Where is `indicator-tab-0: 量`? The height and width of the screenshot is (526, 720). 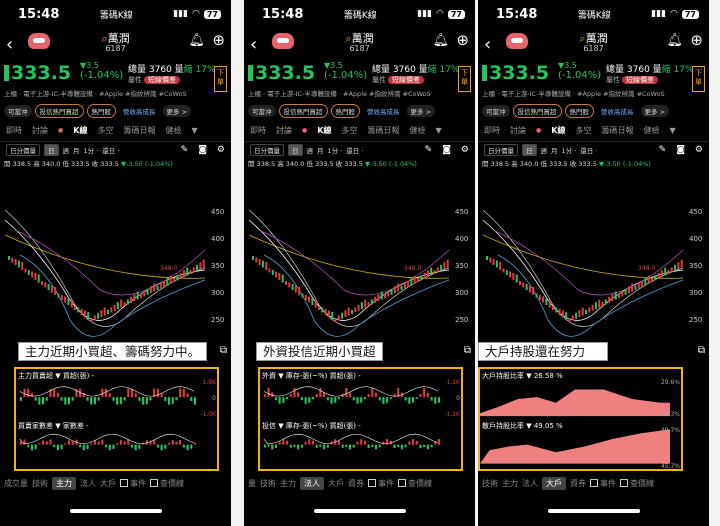
indicator-tab-0: 量 is located at coordinates (252, 483).